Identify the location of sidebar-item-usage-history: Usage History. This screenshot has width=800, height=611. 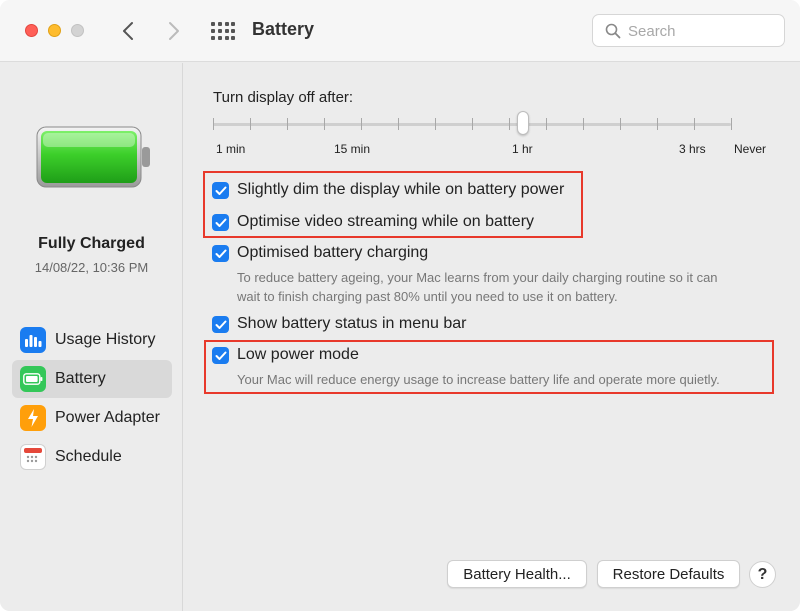
(92, 340).